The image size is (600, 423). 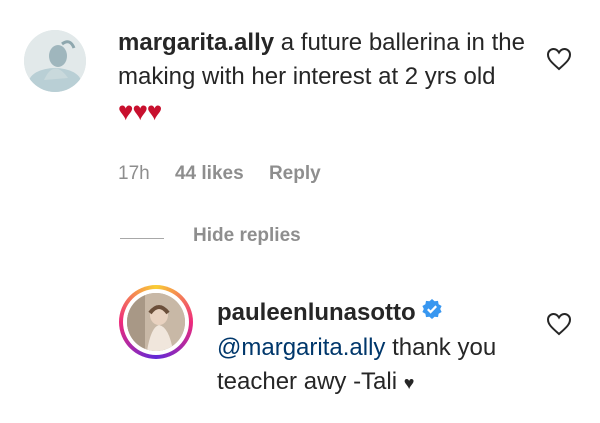 What do you see at coordinates (134, 173) in the screenshot?
I see `comment-time: 17h` at bounding box center [134, 173].